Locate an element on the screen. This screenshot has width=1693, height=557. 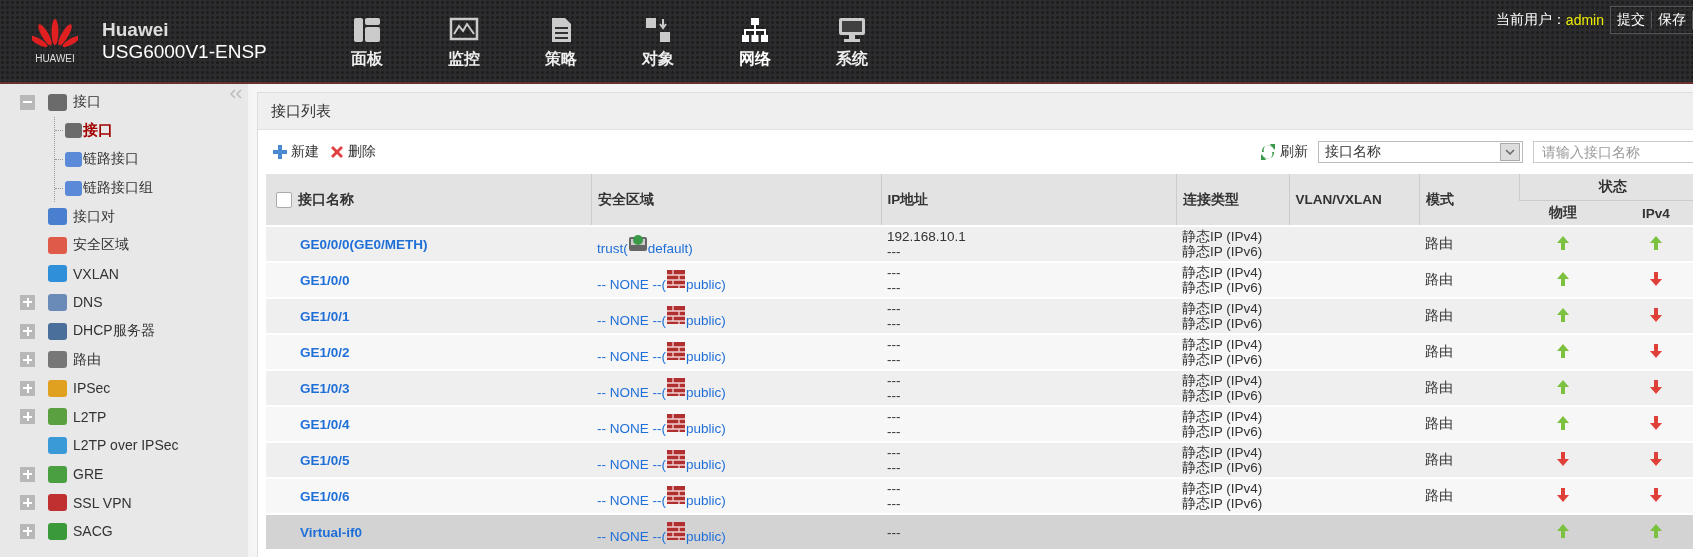
nav-tab: 网络 is located at coordinates (754, 41).